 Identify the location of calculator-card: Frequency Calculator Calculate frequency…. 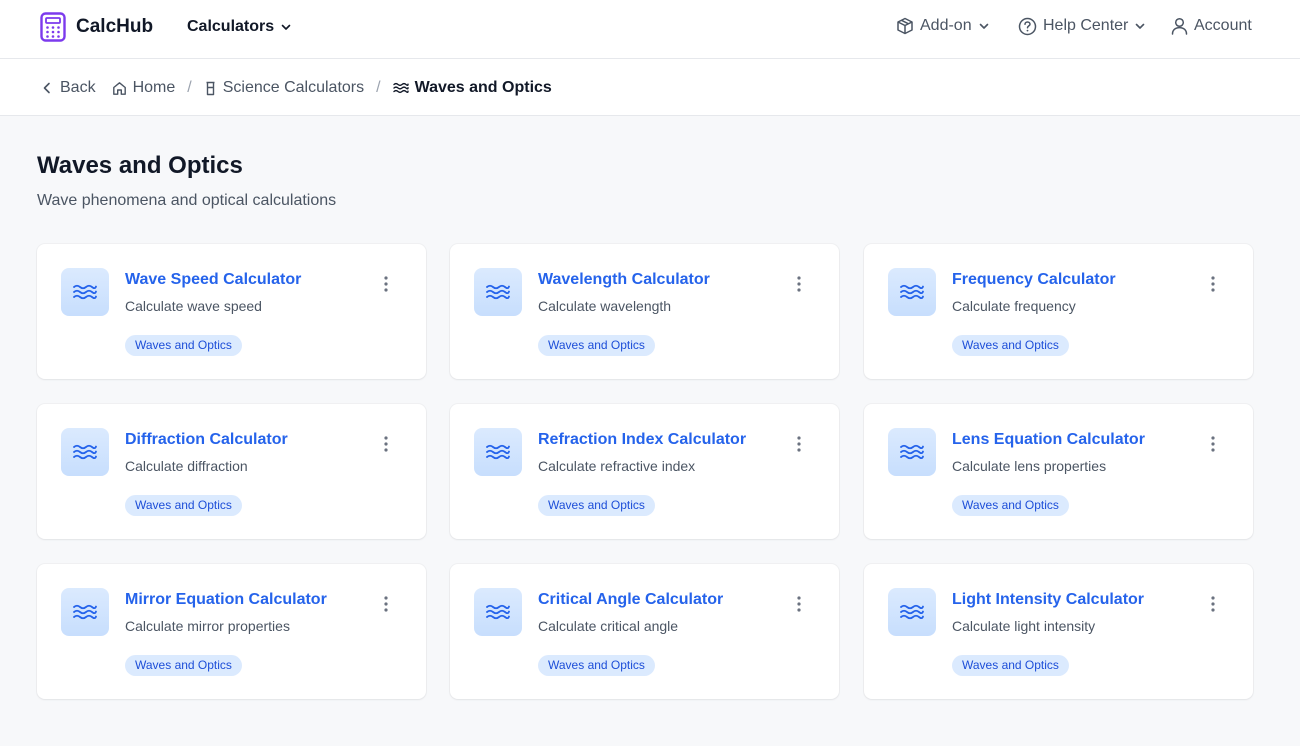
(1058, 311).